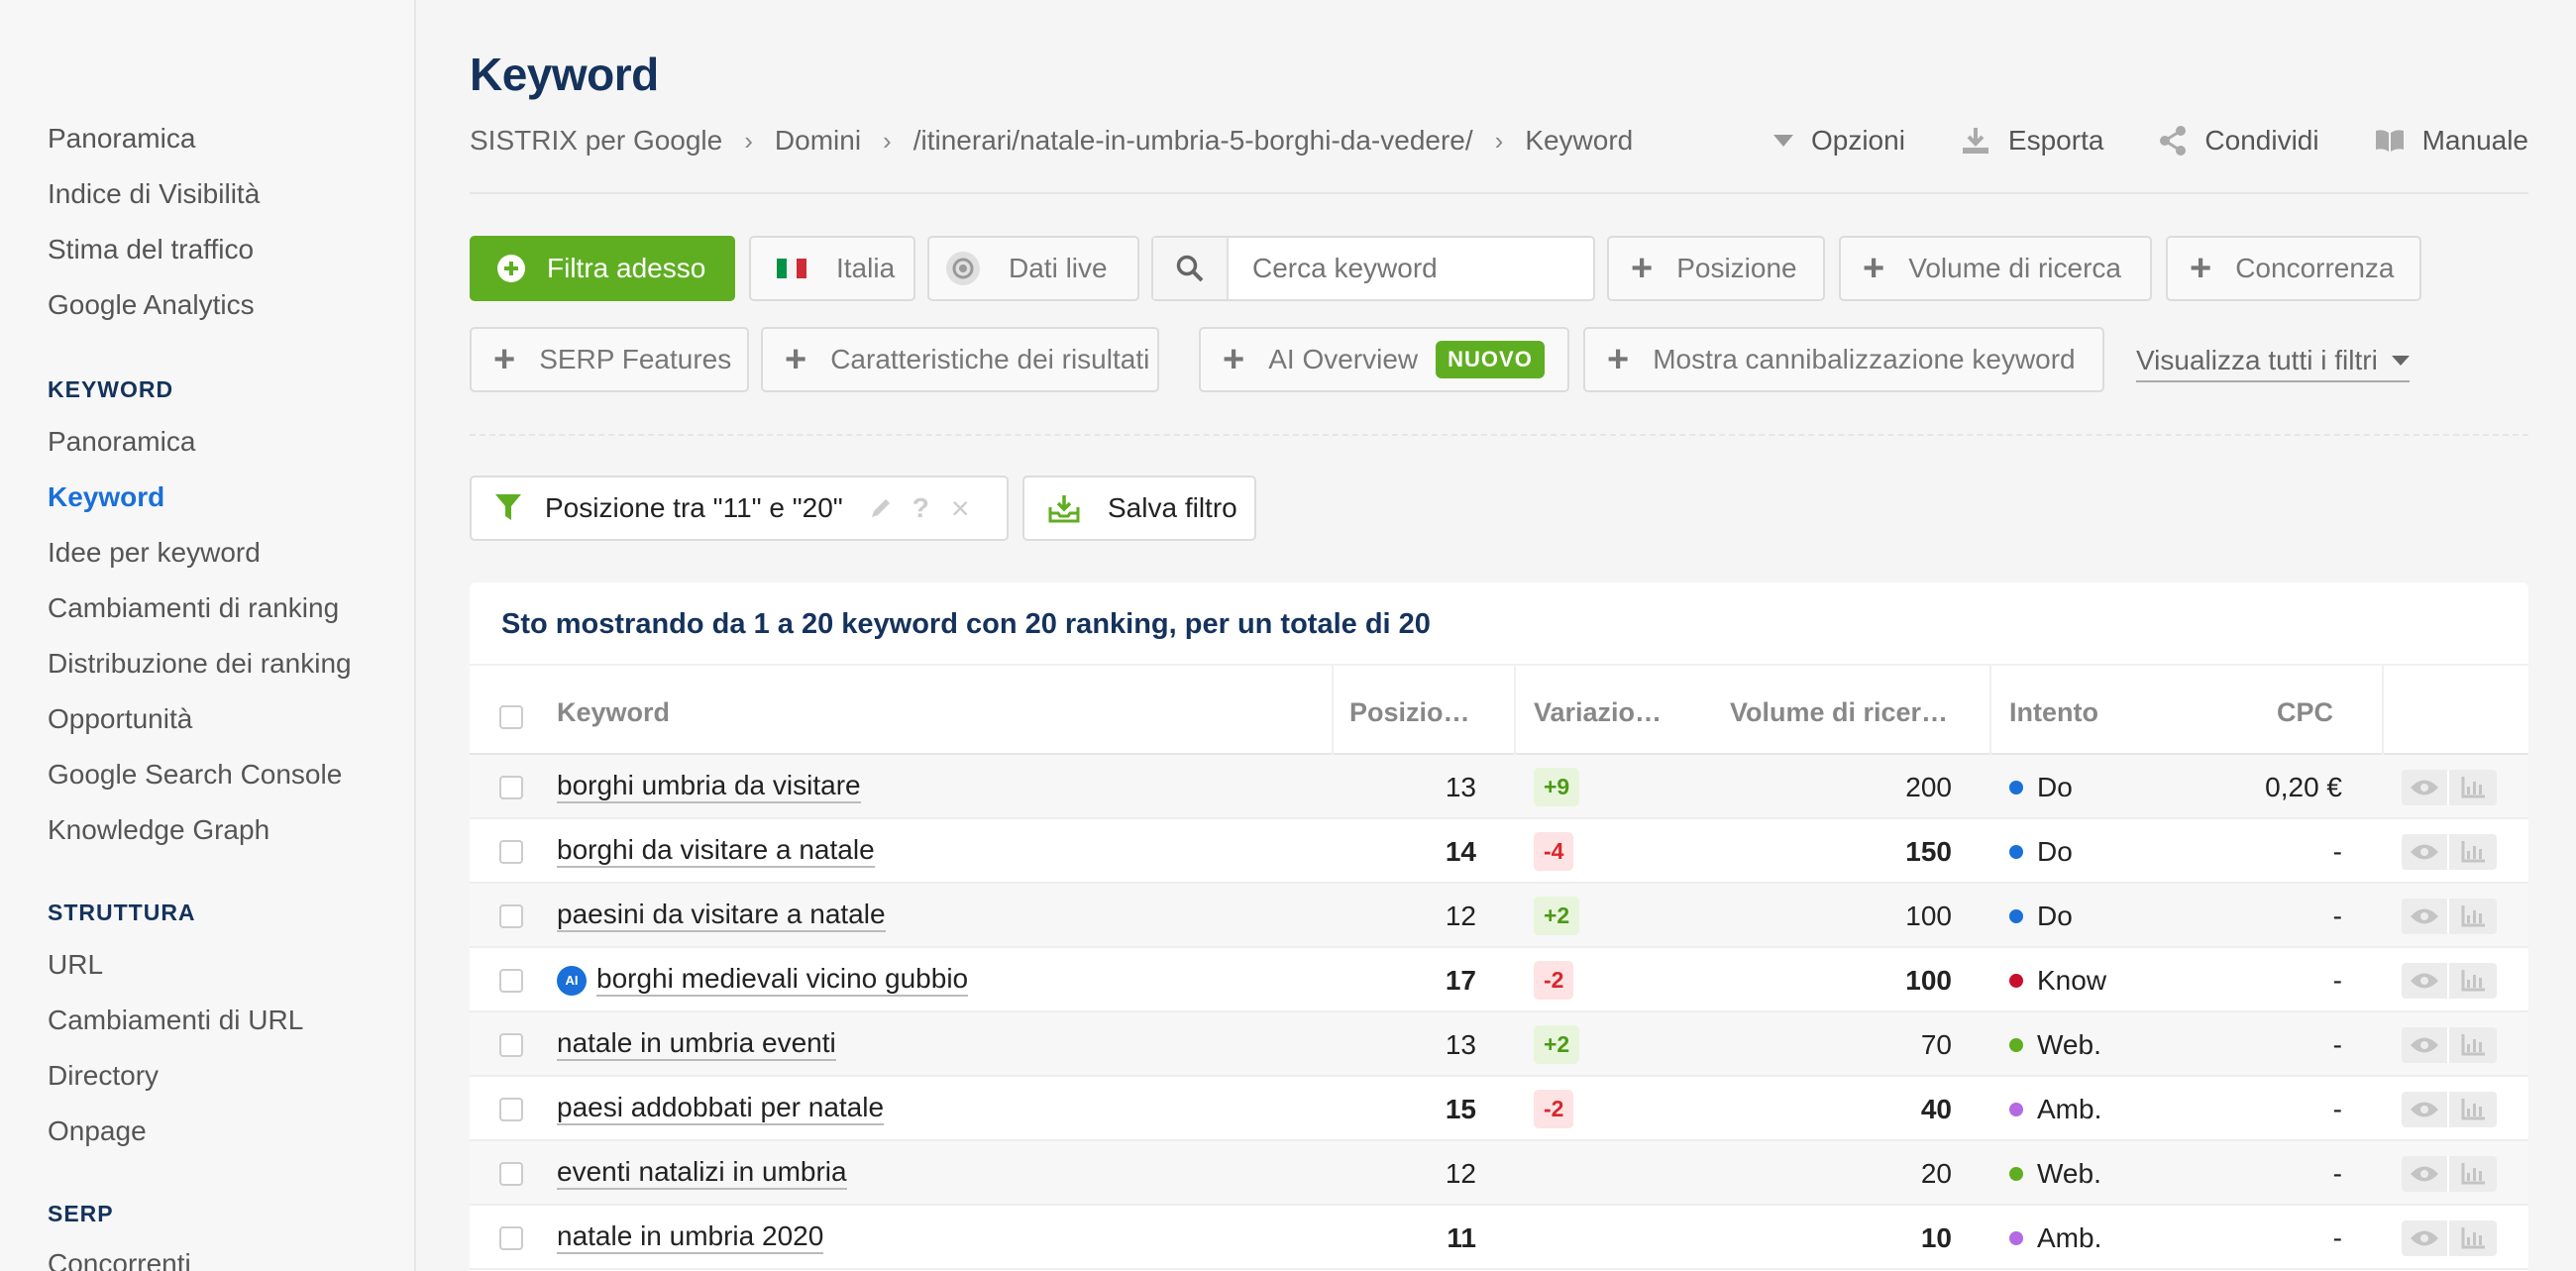 The height and width of the screenshot is (1271, 2576). I want to click on intent-value: Web., so click(2069, 1173).